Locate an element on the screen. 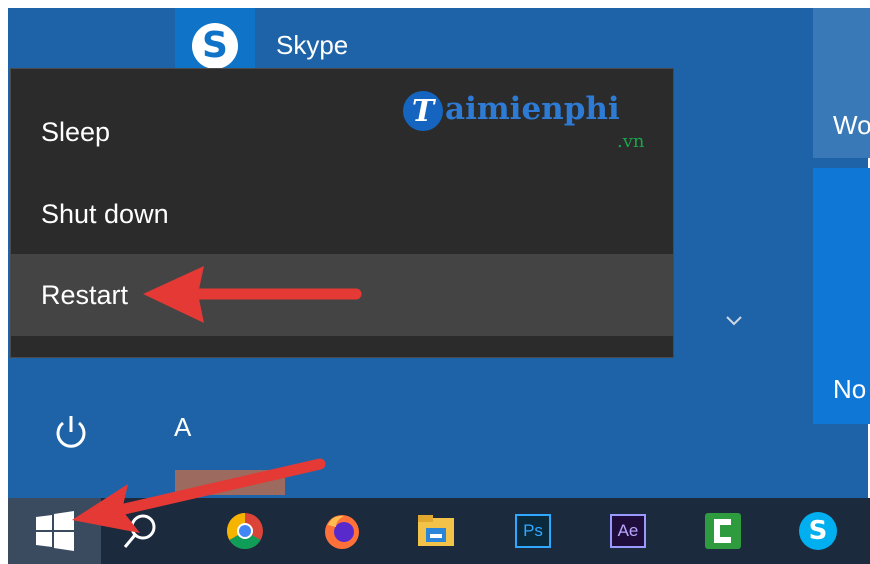 This screenshot has height=564, width=870. chrome-taskbar-button is located at coordinates (245, 531).